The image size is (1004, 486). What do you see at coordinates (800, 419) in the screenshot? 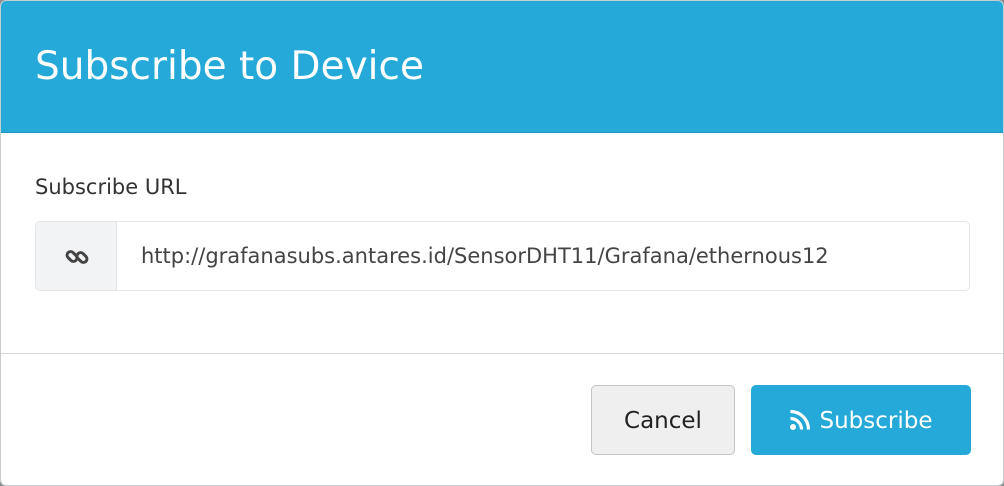
I see `rss-icon` at bounding box center [800, 419].